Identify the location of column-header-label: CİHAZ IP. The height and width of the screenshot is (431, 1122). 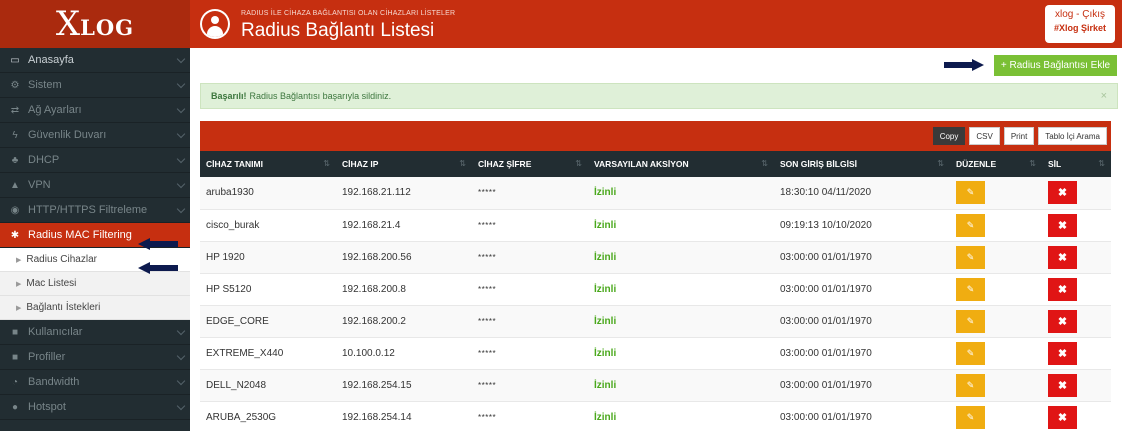
(360, 164).